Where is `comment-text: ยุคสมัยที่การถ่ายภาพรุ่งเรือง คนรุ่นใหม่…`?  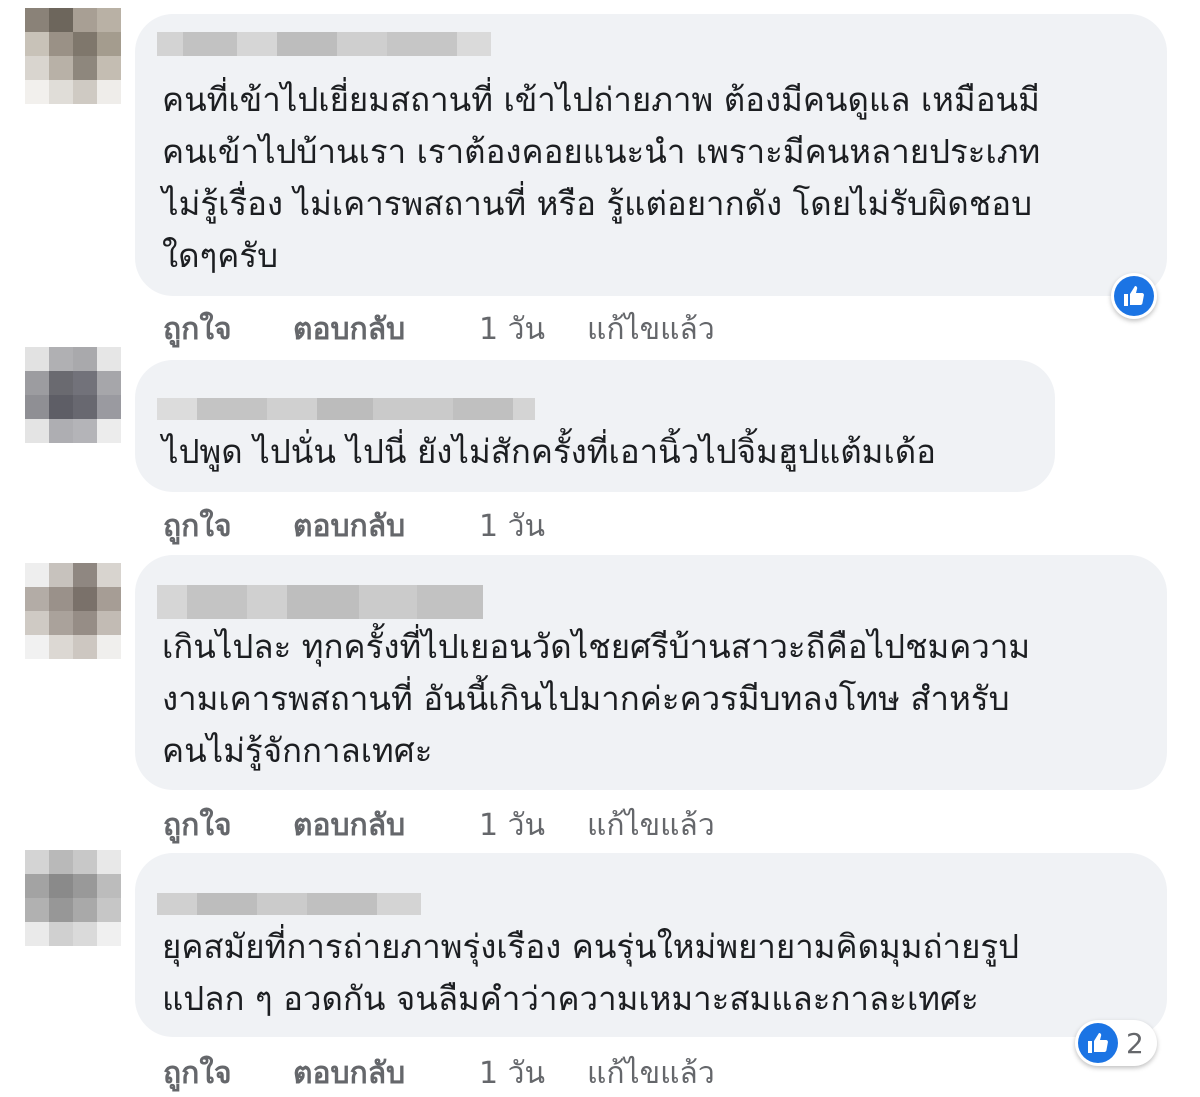 comment-text: ยุคสมัยที่การถ่ายภาพรุ่งเรือง คนรุ่นใหม่… is located at coordinates (591, 972).